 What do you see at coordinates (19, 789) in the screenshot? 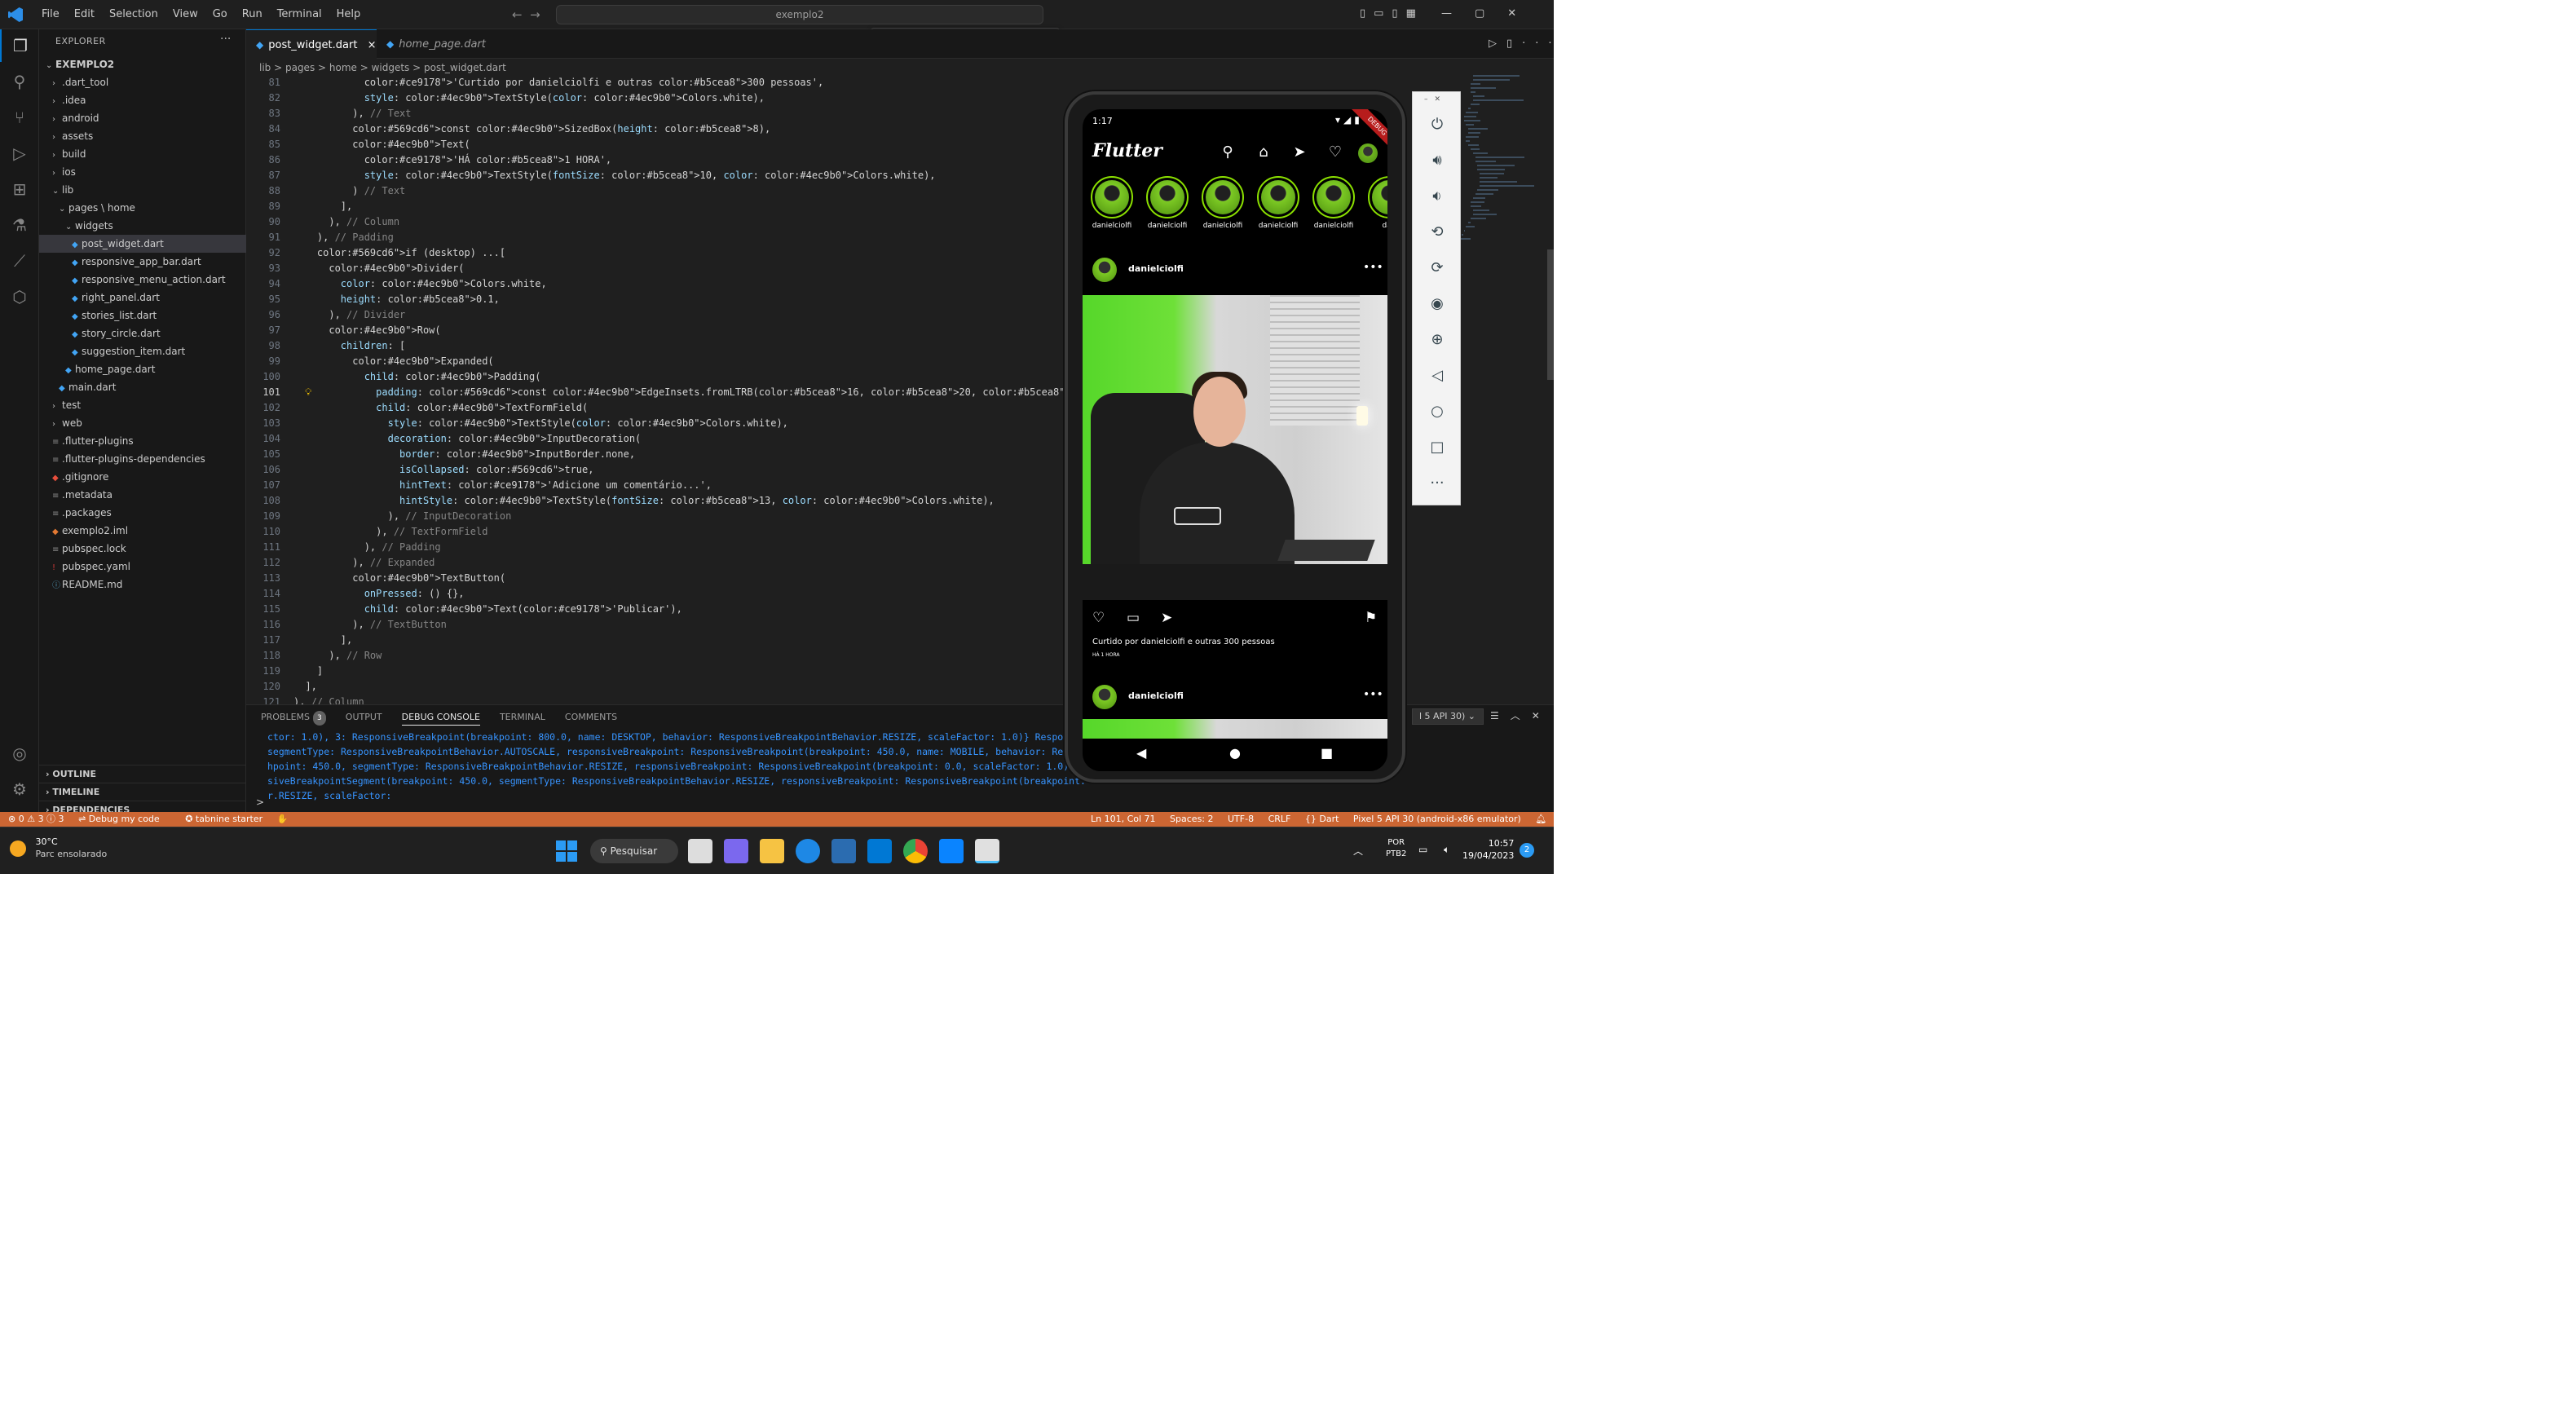
I see `settings-gear-icon: ⚙` at bounding box center [19, 789].